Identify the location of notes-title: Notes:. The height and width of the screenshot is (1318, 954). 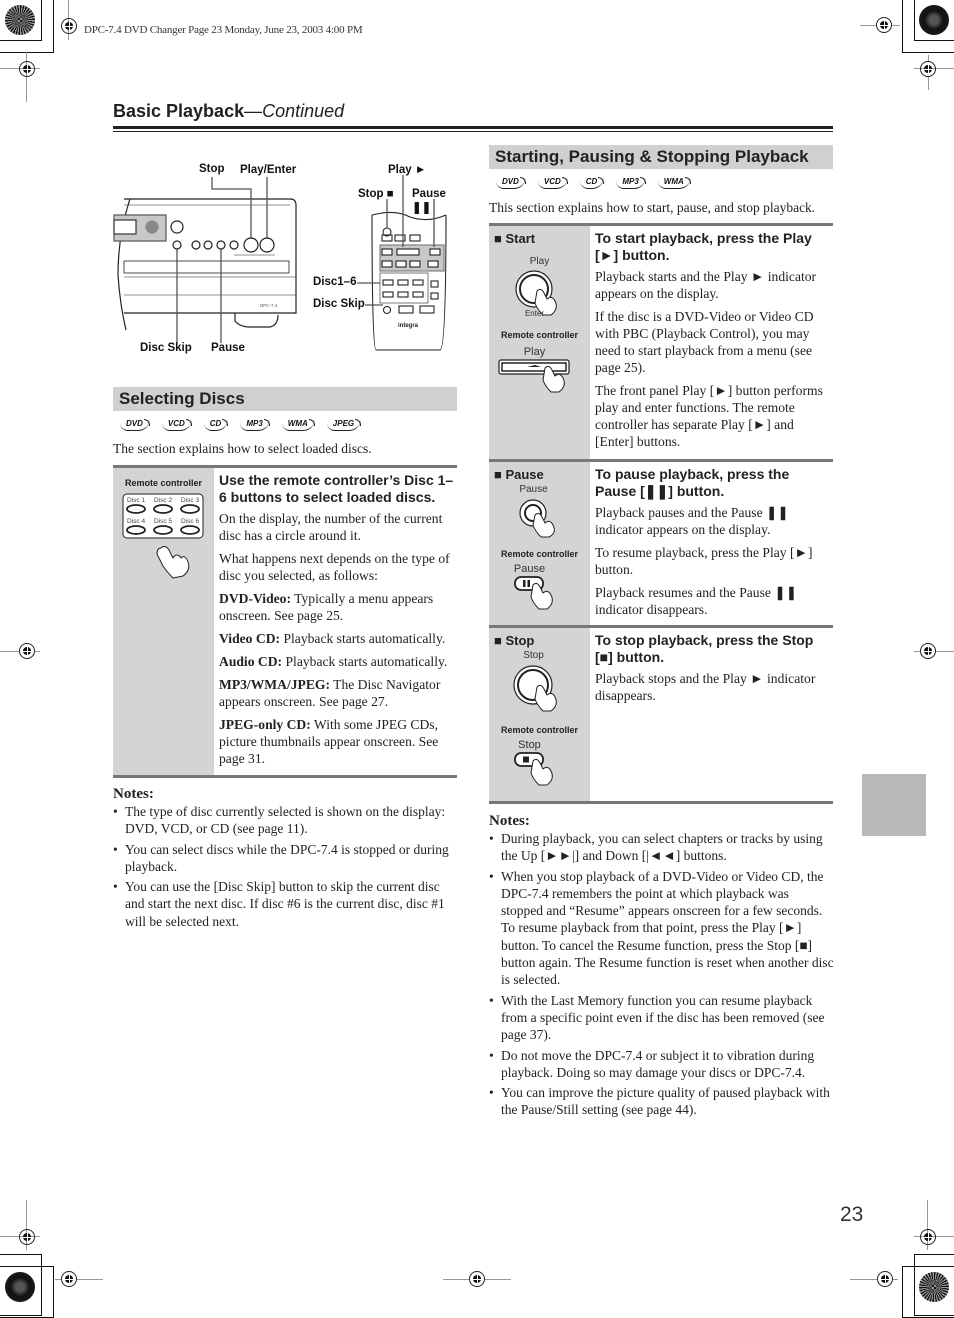
(509, 821).